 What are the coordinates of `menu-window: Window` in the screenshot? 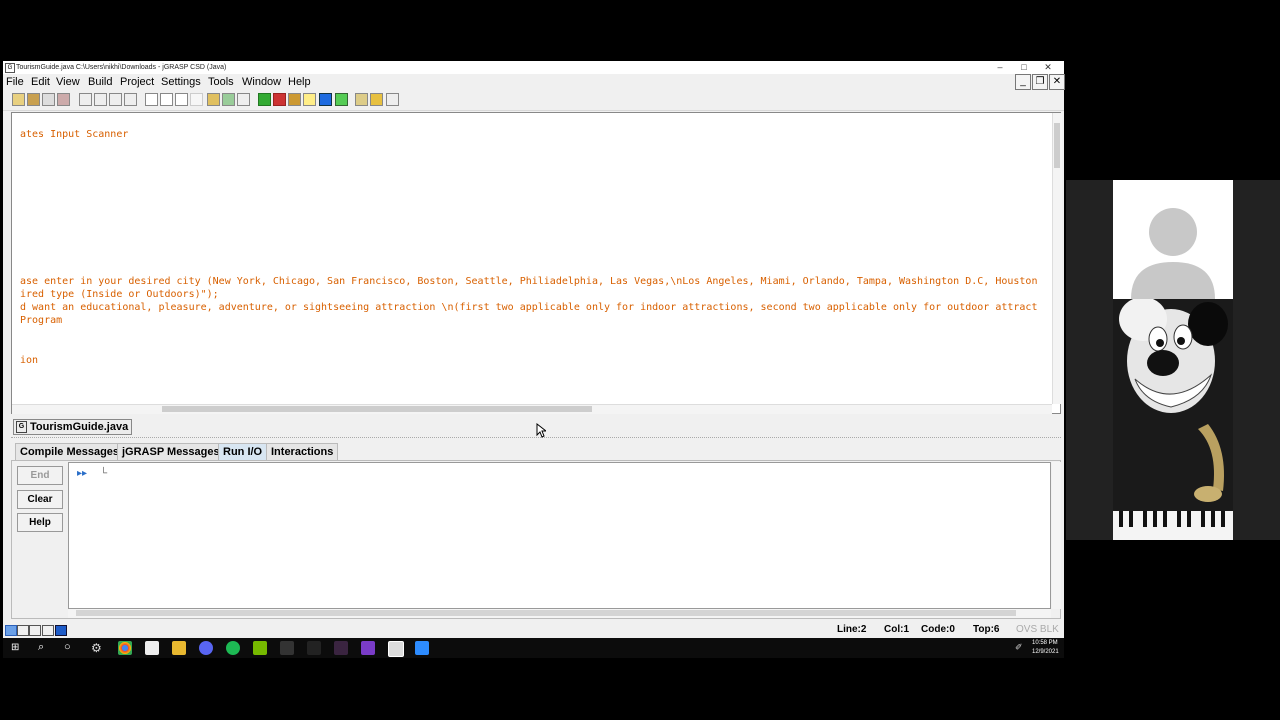 It's located at (261, 82).